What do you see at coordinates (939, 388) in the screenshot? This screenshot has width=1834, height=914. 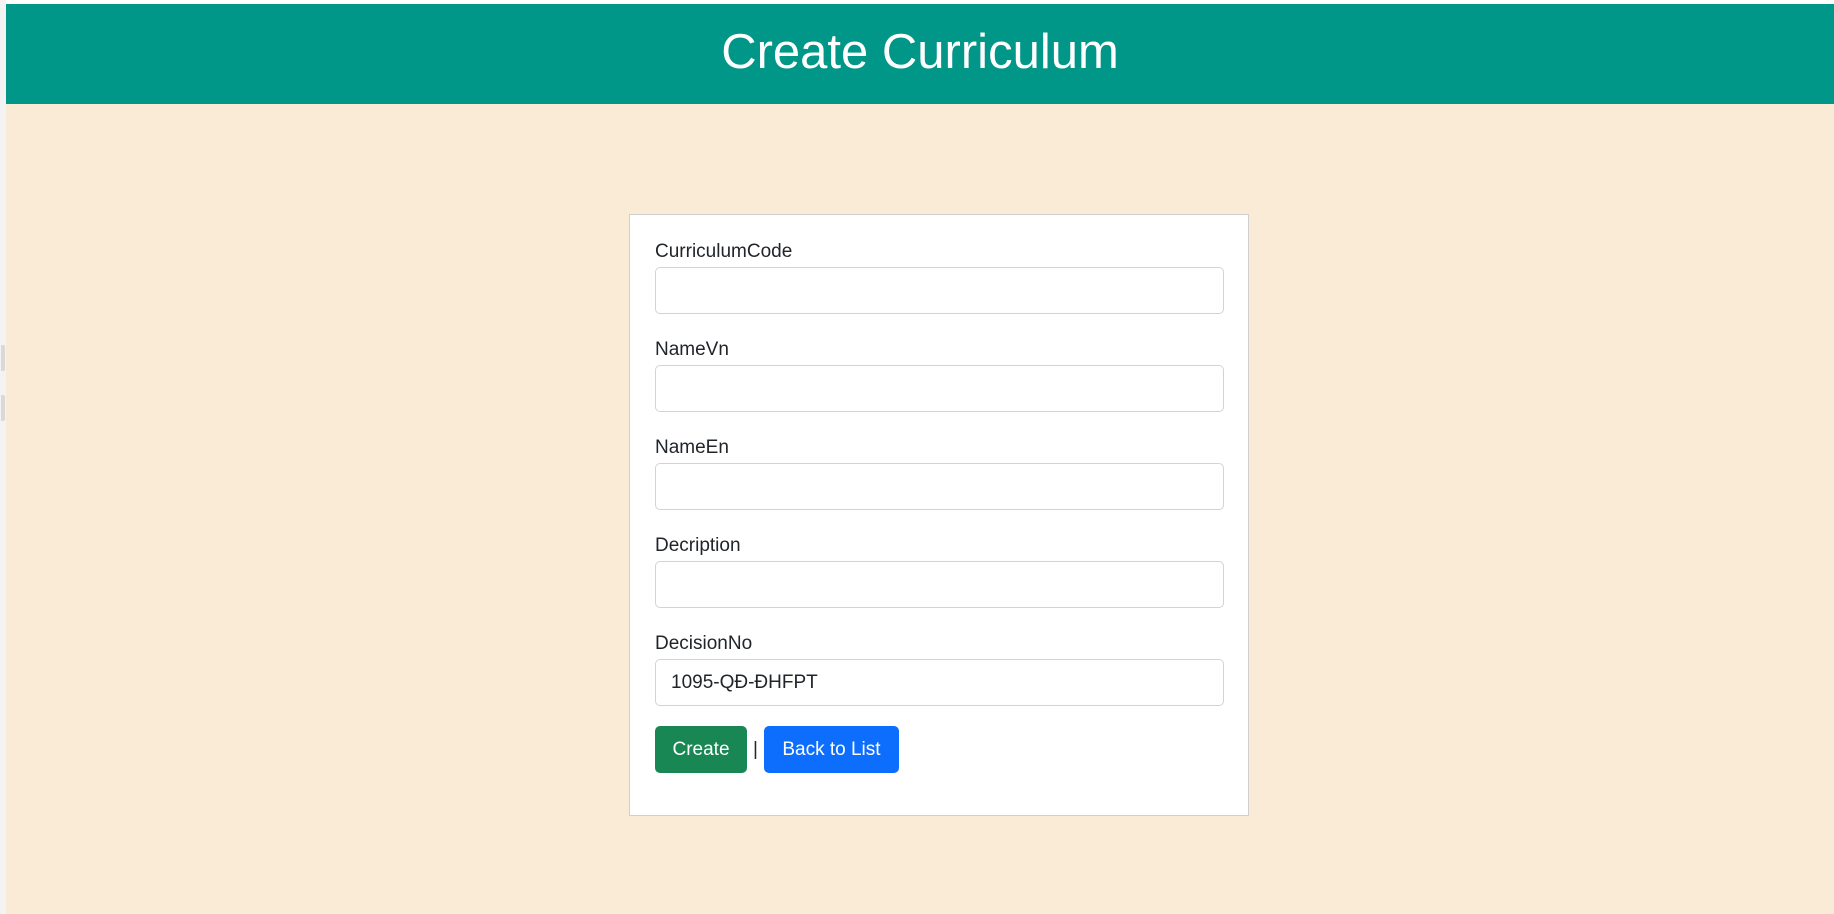 I see `name-vn-input` at bounding box center [939, 388].